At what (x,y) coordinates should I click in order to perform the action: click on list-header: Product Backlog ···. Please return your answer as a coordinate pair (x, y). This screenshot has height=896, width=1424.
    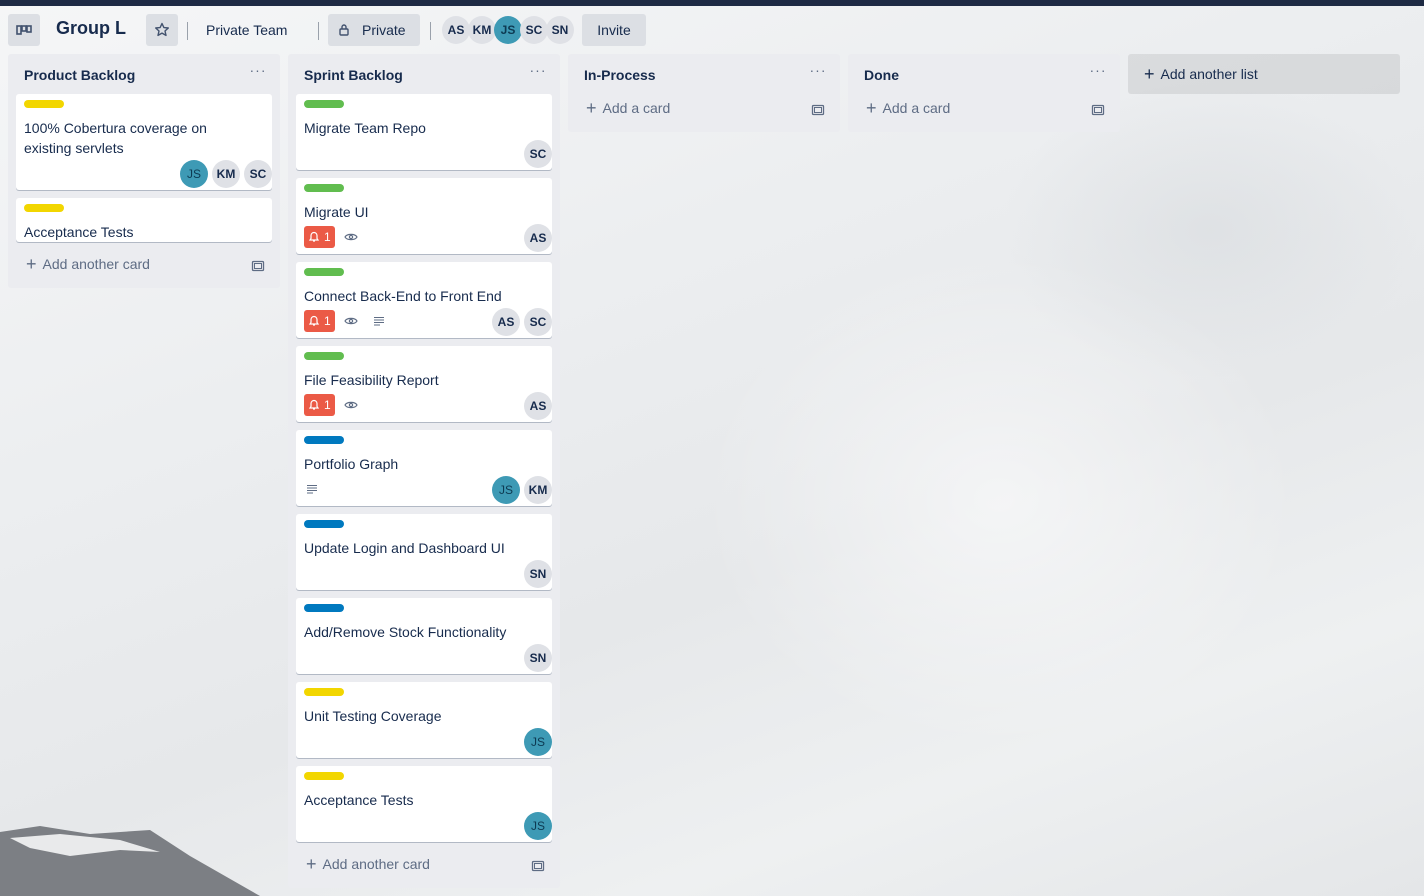
    Looking at the image, I should click on (144, 74).